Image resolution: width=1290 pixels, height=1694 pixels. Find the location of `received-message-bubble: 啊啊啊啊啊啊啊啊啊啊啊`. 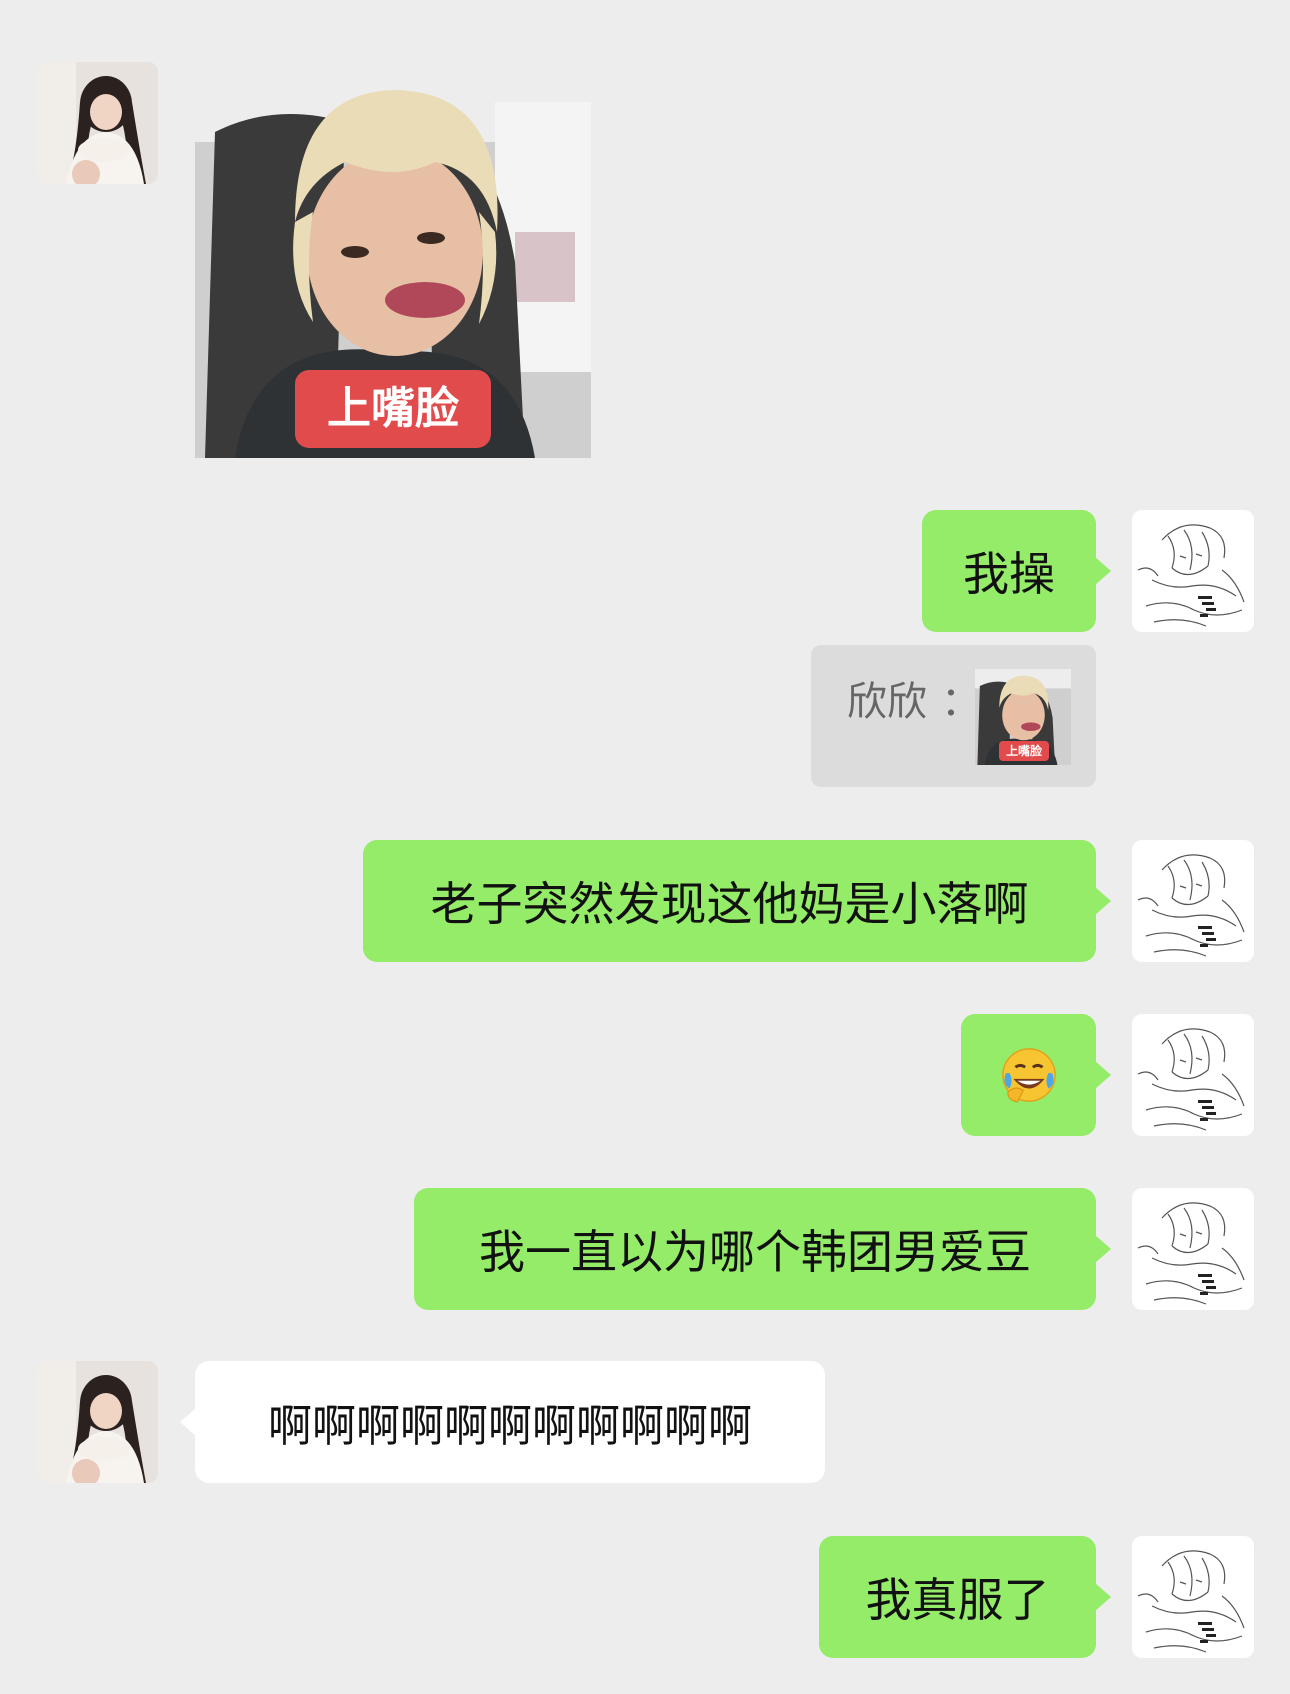

received-message-bubble: 啊啊啊啊啊啊啊啊啊啊啊 is located at coordinates (502, 1422).